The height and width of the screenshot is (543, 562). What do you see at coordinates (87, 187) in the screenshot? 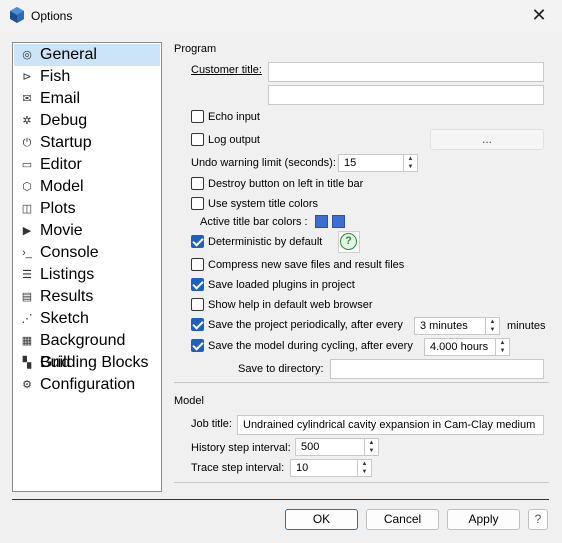
I see `nav-item-model: ⬡ Model` at bounding box center [87, 187].